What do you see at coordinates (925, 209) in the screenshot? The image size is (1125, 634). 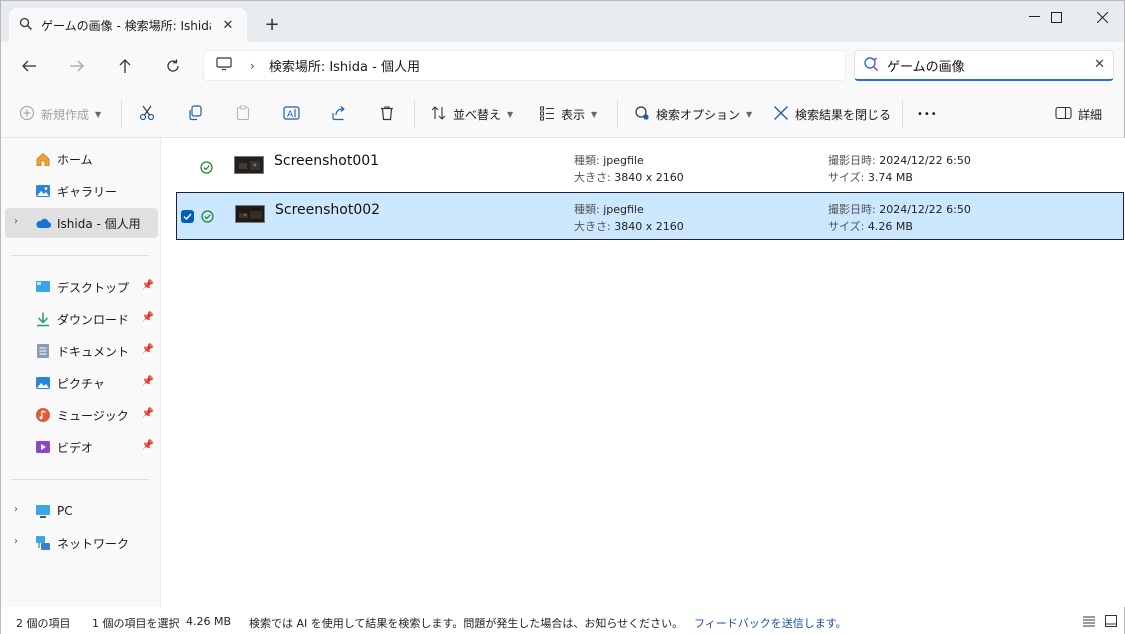 I see `file-date: 2024/12/22 6:50` at bounding box center [925, 209].